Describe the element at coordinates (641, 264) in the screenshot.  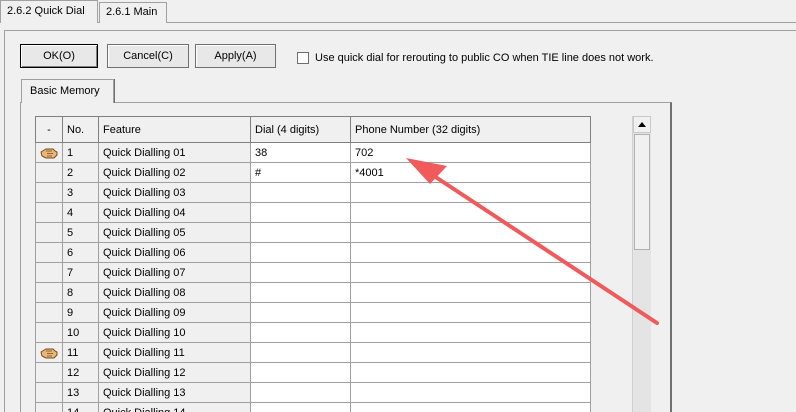
I see `vertical-scrollbar` at that location.